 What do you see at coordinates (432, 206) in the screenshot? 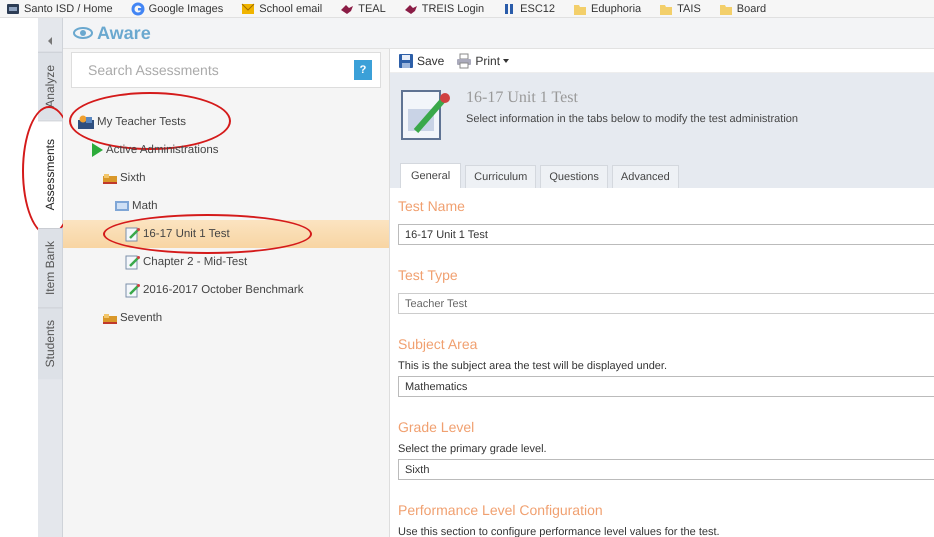
I see `field-label: Test Name` at bounding box center [432, 206].